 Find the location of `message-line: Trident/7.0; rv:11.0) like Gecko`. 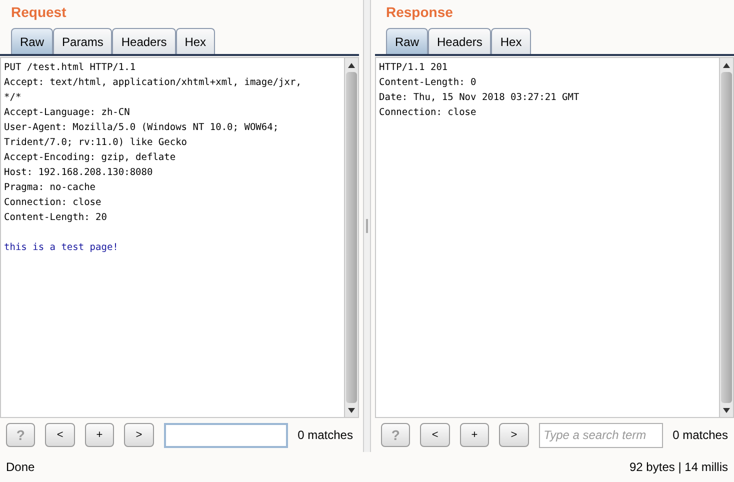

message-line: Trident/7.0; rv:11.0) like Gecko is located at coordinates (96, 143).